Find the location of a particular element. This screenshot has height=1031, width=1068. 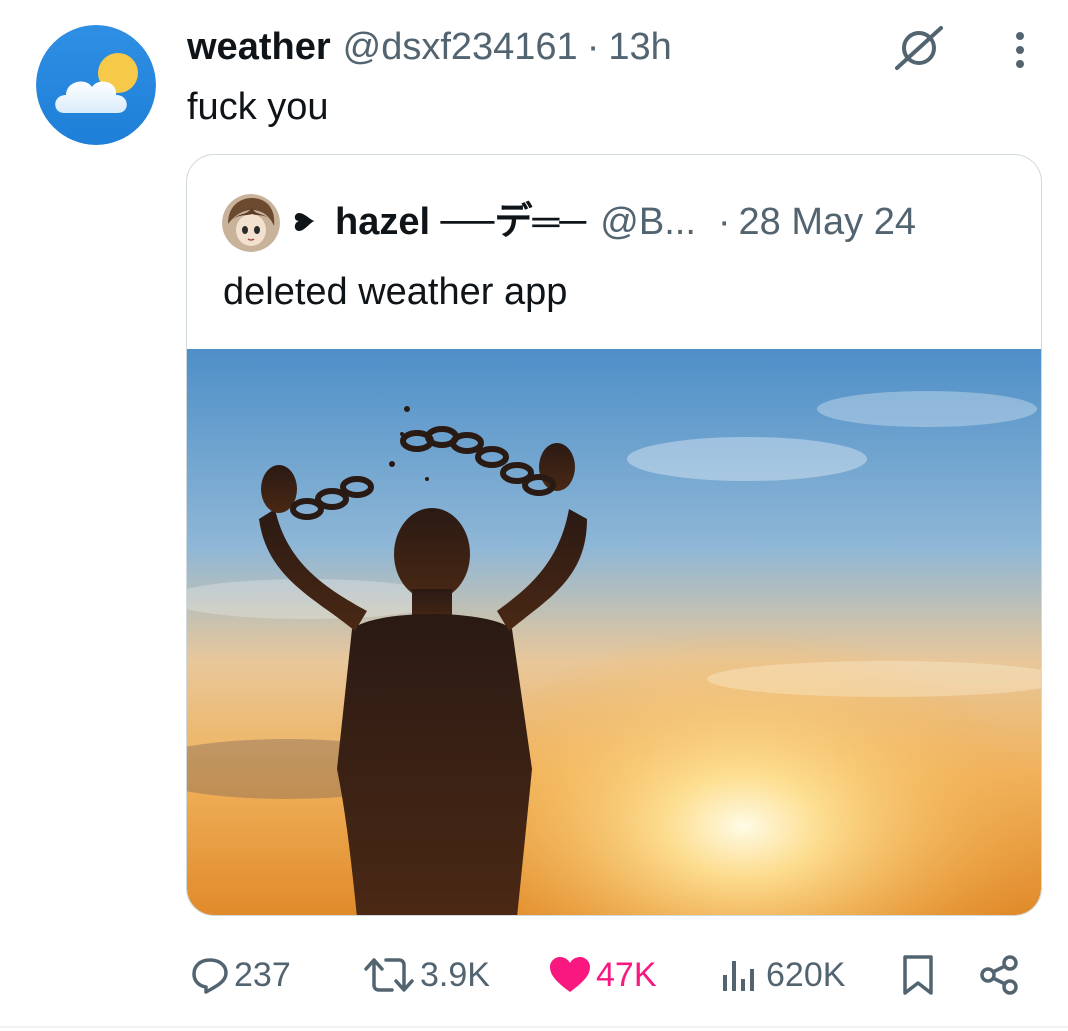

quoted-tweet-header: hazel ──デ═─ @B... · 28 May 24 is located at coordinates (603, 222).